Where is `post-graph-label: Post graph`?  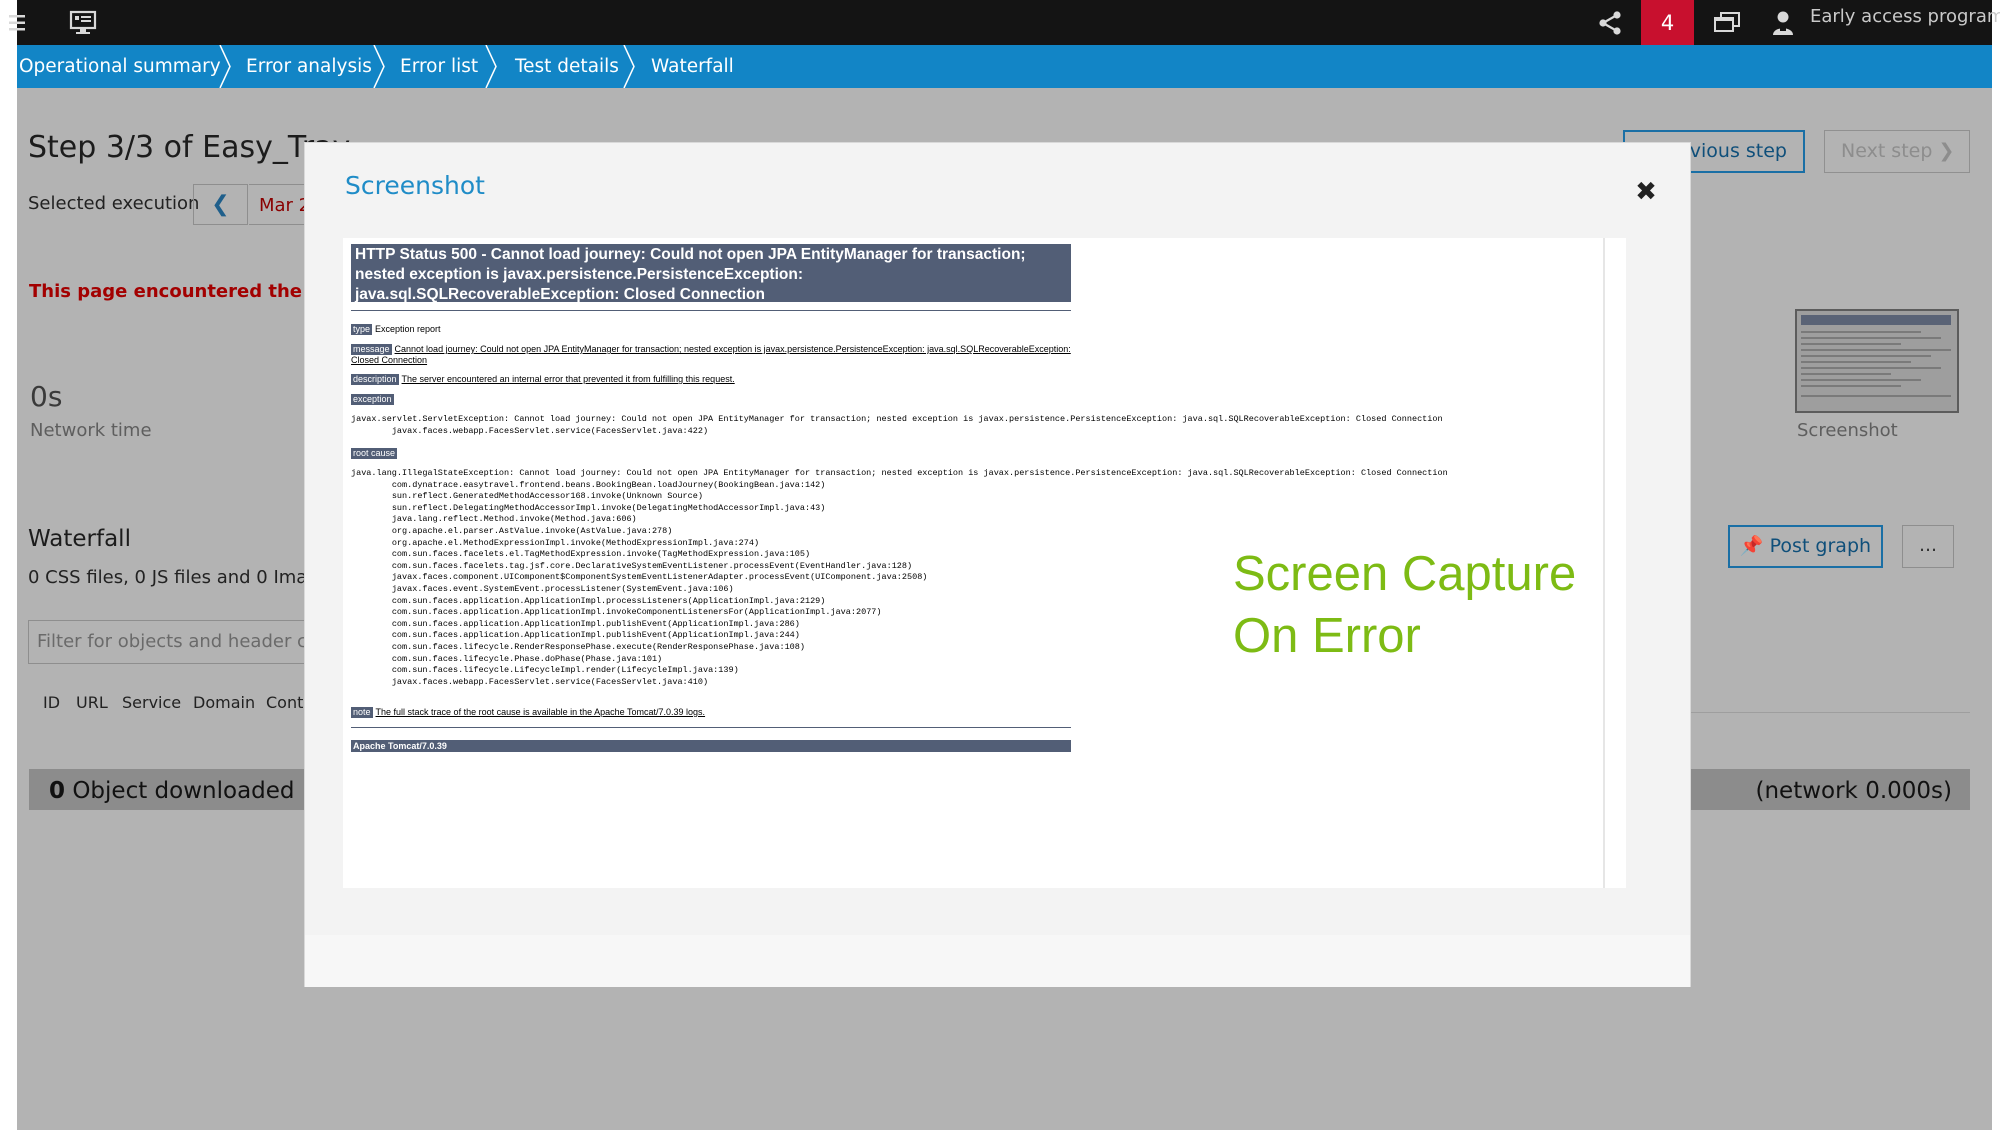 post-graph-label: Post graph is located at coordinates (1820, 546).